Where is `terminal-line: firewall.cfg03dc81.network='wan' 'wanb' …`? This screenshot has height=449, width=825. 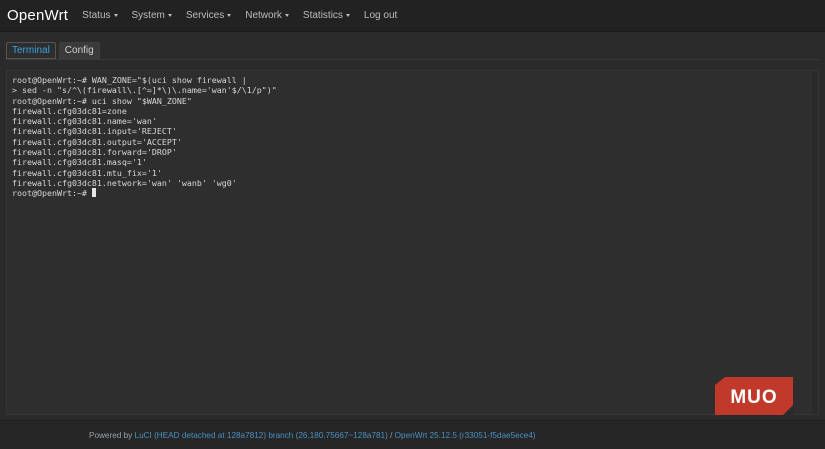
terminal-line: firewall.cfg03dc81.network='wan' 'wanb' … is located at coordinates (124, 182).